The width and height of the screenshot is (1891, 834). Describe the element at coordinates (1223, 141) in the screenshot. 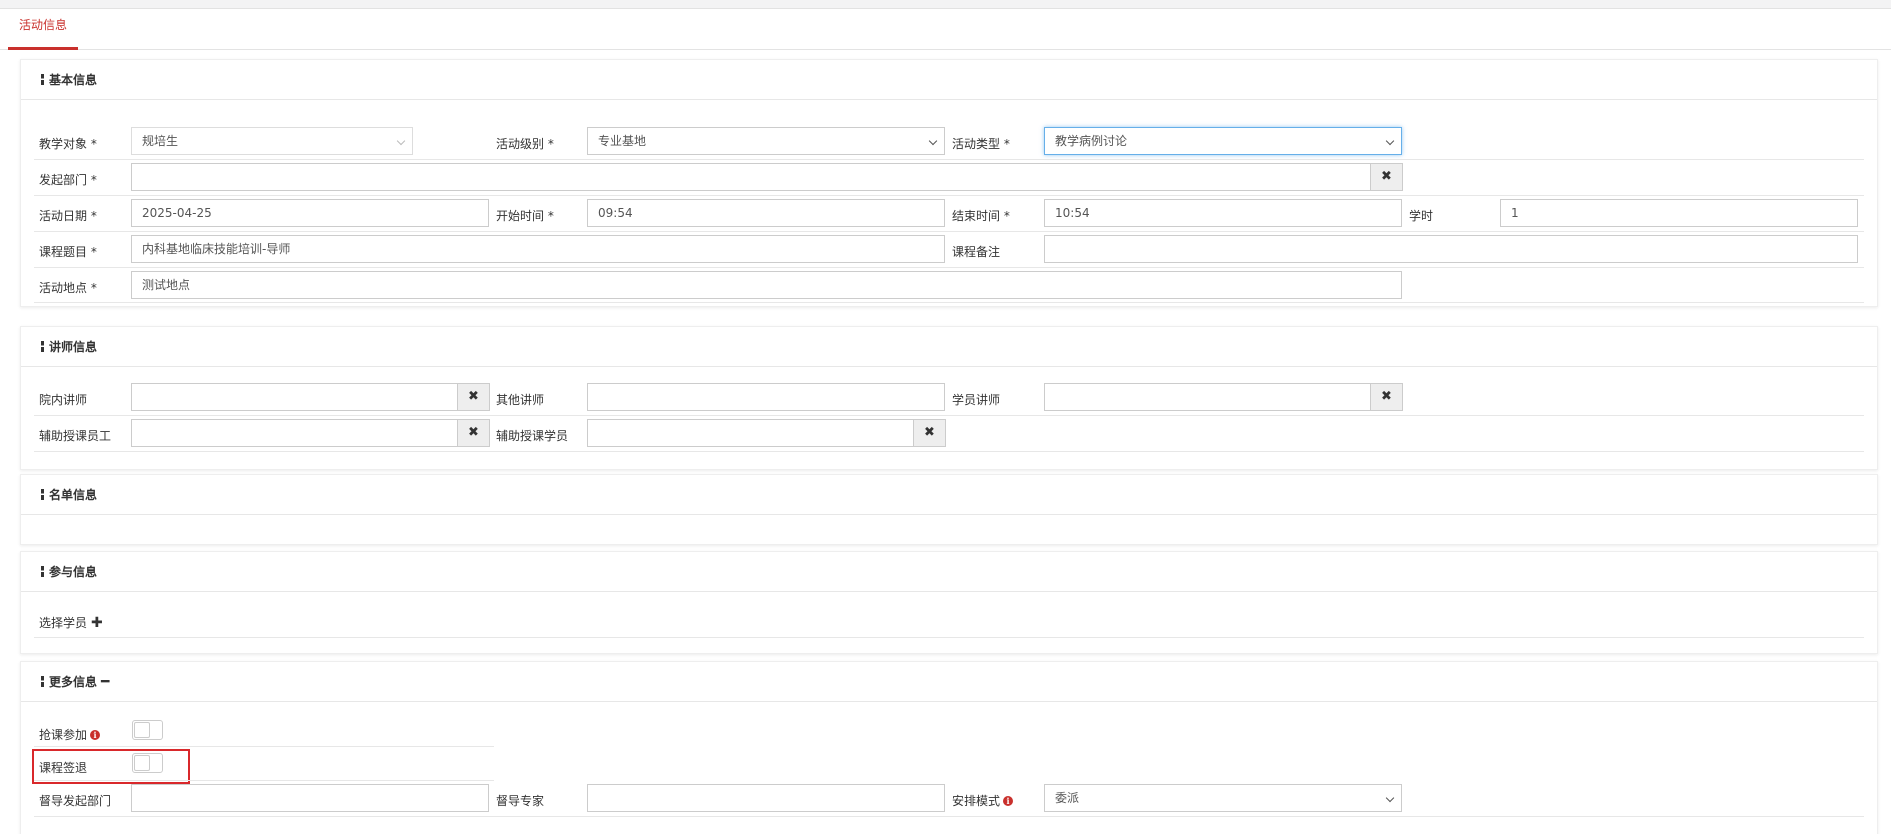

I see `type-select: 教学病例讨论` at that location.